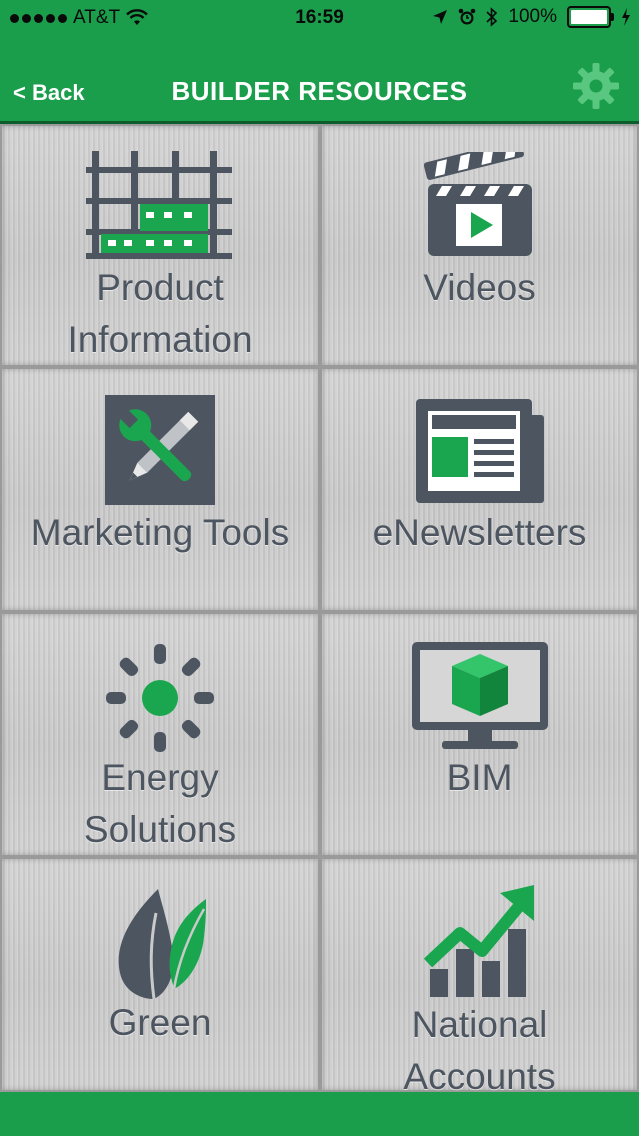 The image size is (639, 1136). What do you see at coordinates (478, 941) in the screenshot?
I see `growth-chart-icon` at bounding box center [478, 941].